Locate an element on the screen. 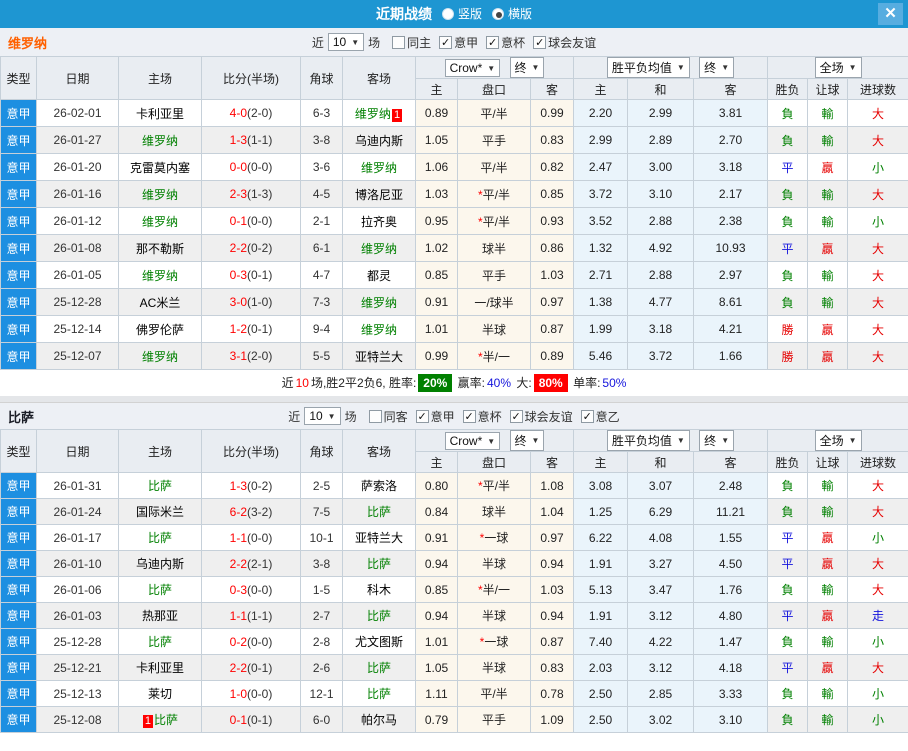 The image size is (908, 751). team-name-text: 乌迪内斯 is located at coordinates (159, 564).